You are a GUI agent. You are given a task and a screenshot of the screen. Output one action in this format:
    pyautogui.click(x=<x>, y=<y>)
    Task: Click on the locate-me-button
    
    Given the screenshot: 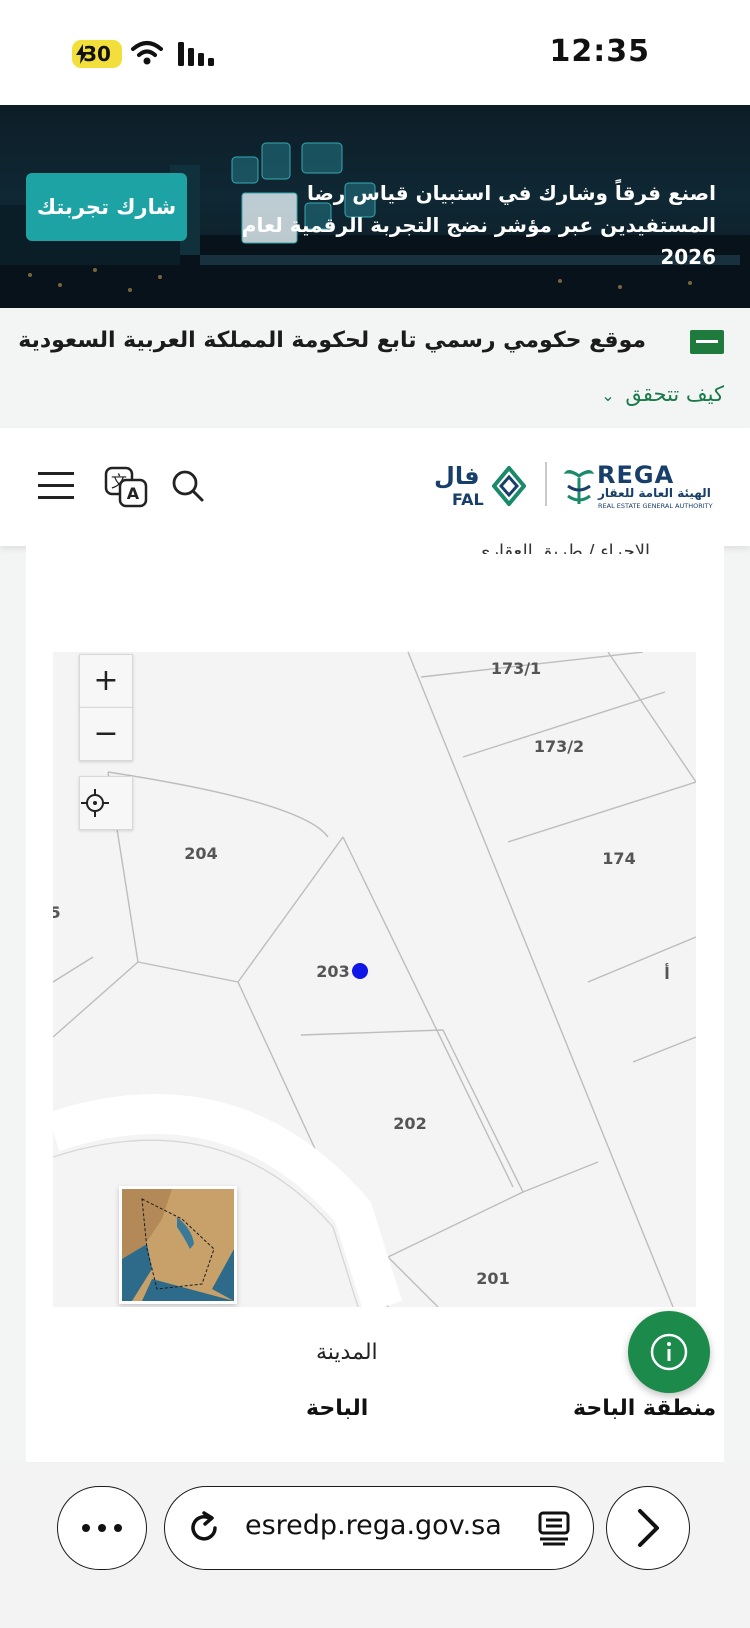 What is the action you would take?
    pyautogui.click(x=106, y=803)
    